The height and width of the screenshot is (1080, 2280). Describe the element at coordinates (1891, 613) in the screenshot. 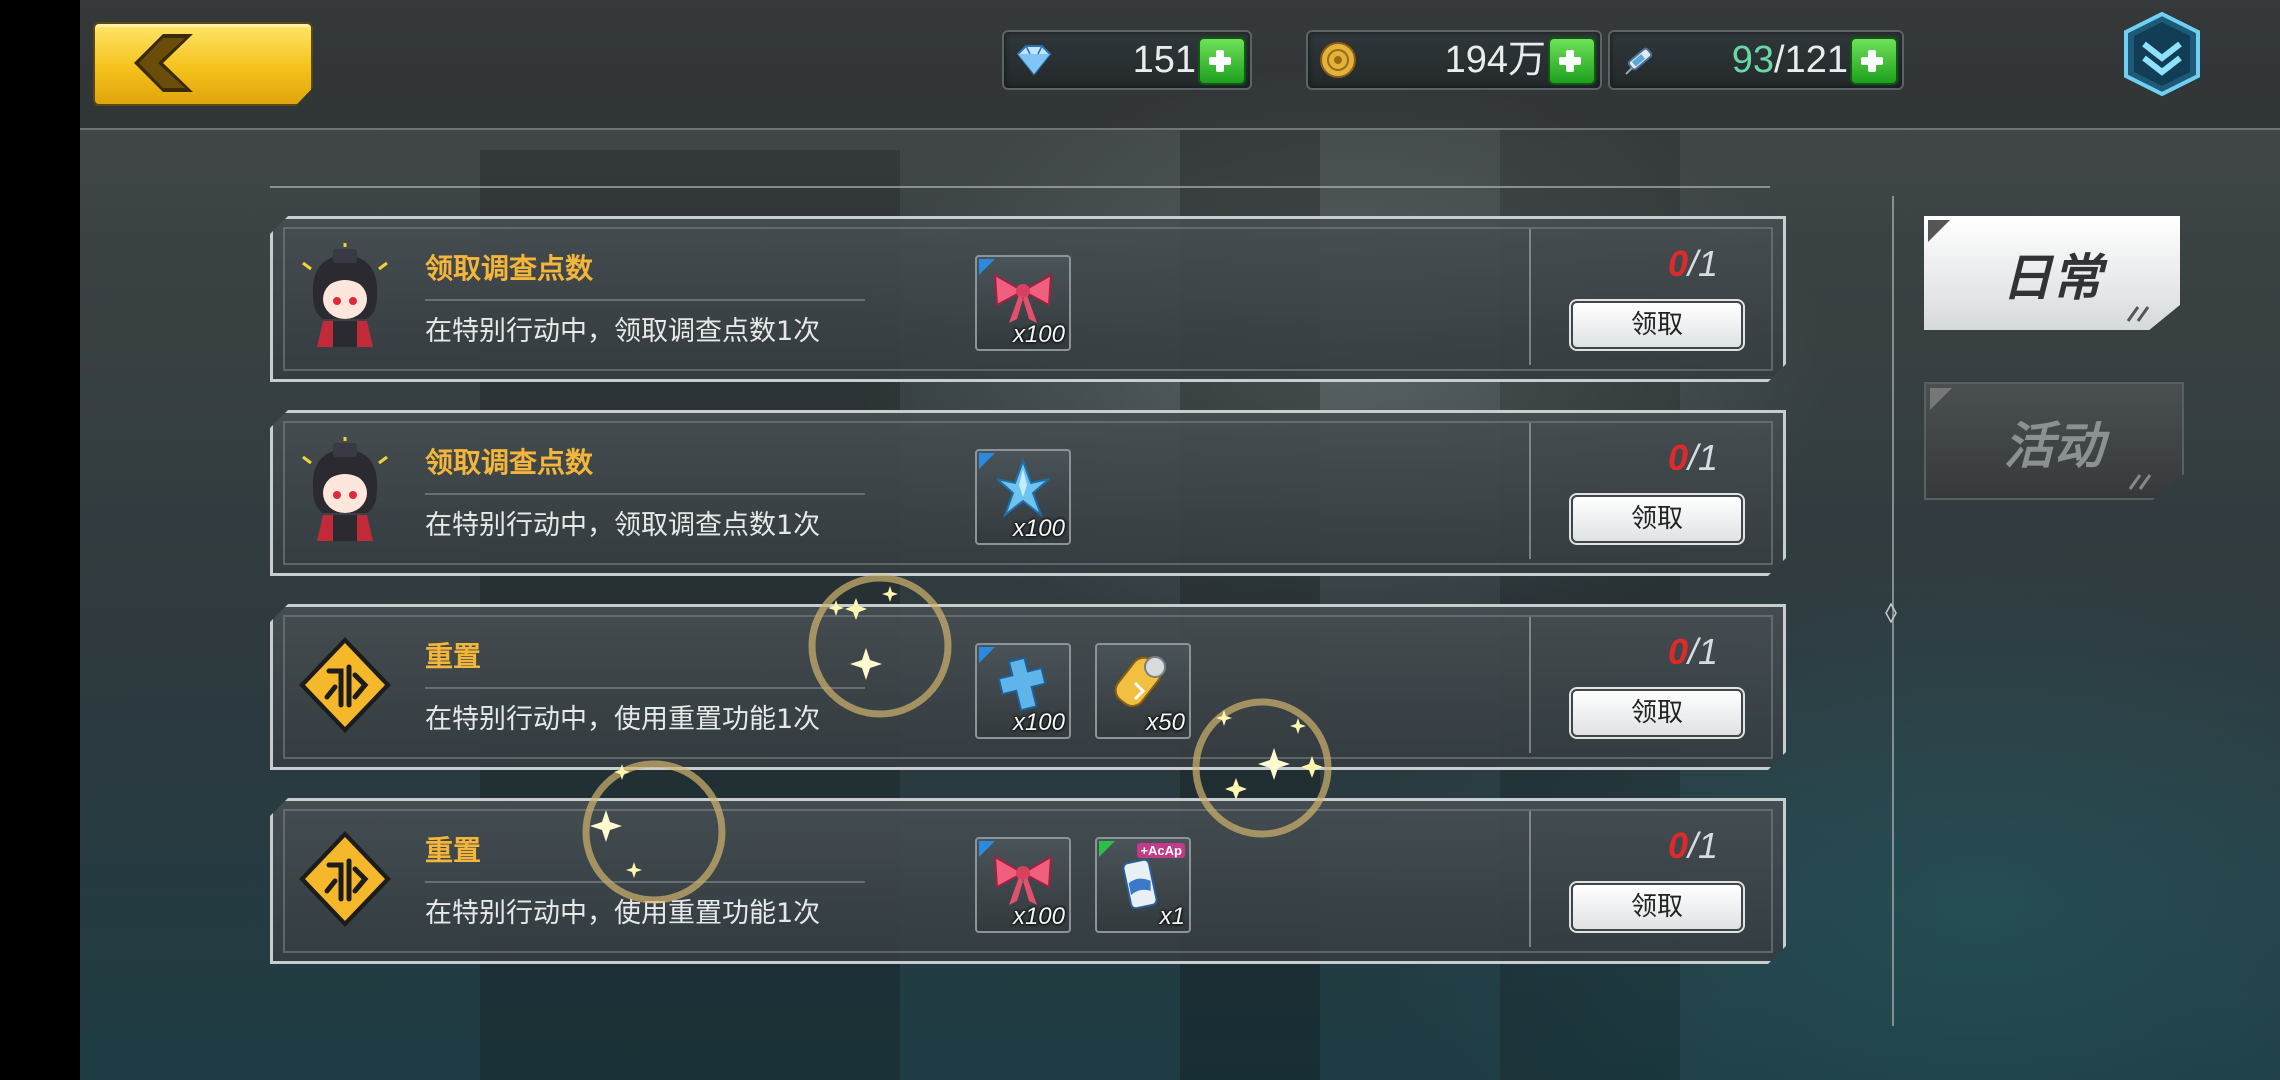

I see `divider-diamond-icon` at that location.